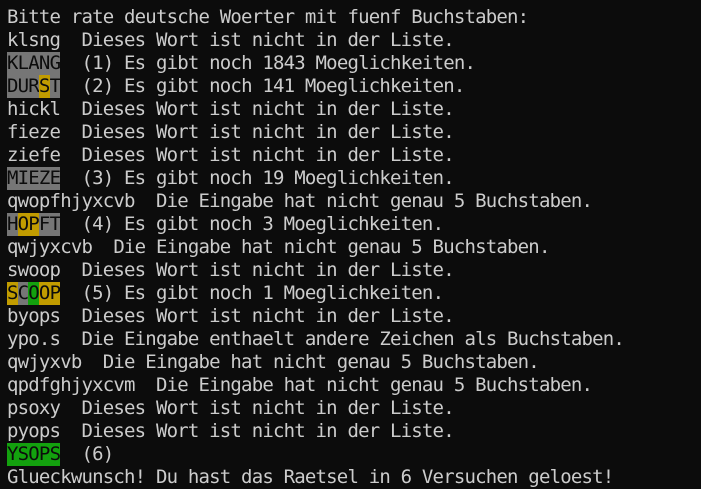 This screenshot has width=701, height=489. Describe the element at coordinates (44, 224) in the screenshot. I see `letter-tile-absent: F` at that location.